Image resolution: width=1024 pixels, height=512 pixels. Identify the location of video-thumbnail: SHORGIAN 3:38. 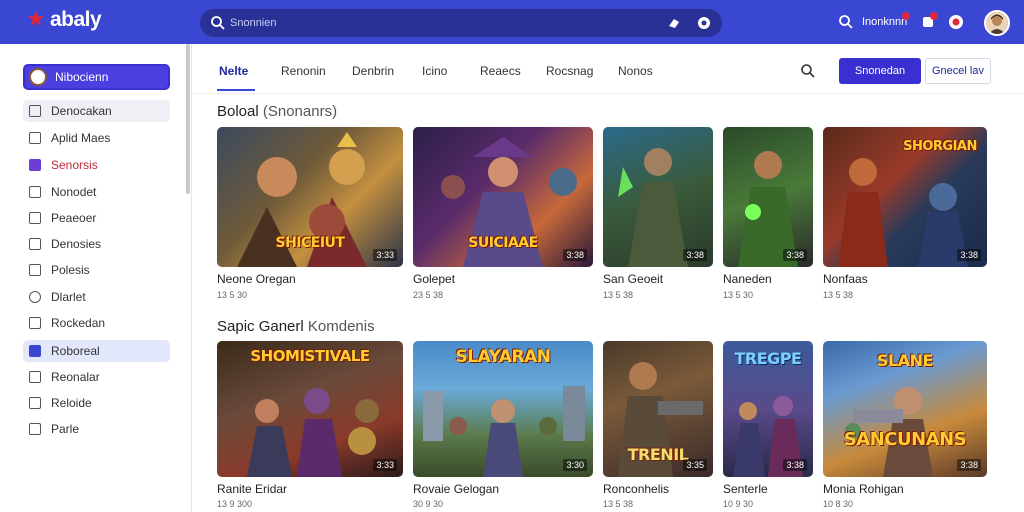
(905, 197).